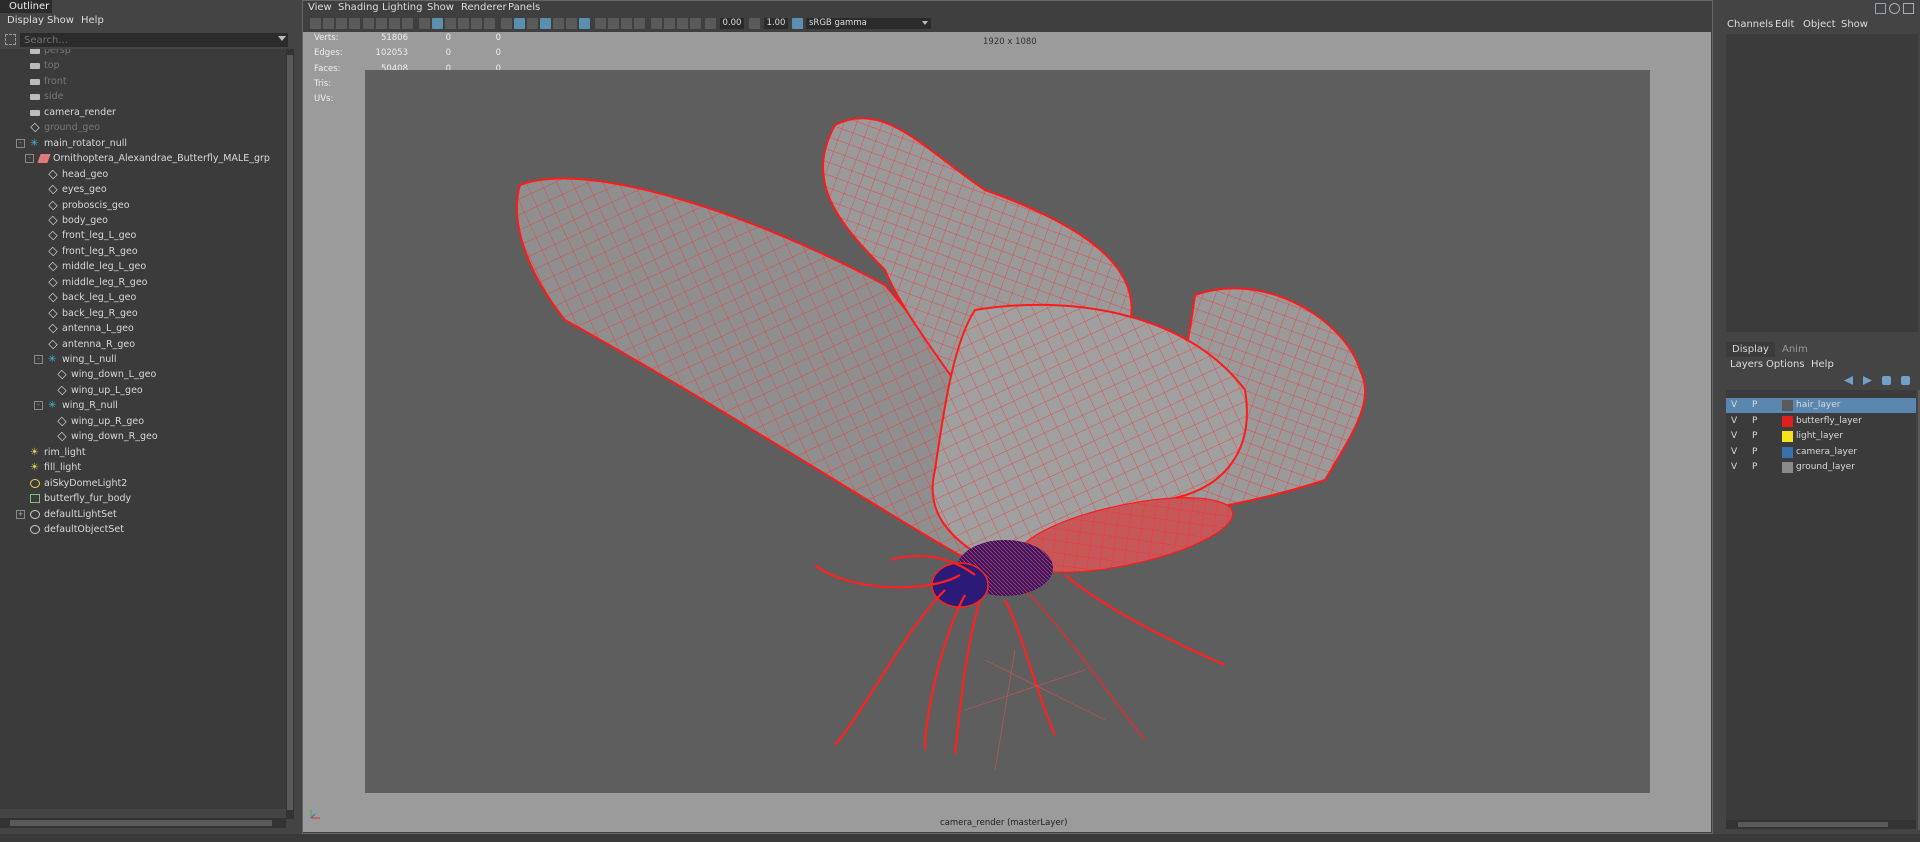 The image size is (1920, 842). What do you see at coordinates (143, 328) in the screenshot?
I see `outliner-item: antenna_L_geo` at bounding box center [143, 328].